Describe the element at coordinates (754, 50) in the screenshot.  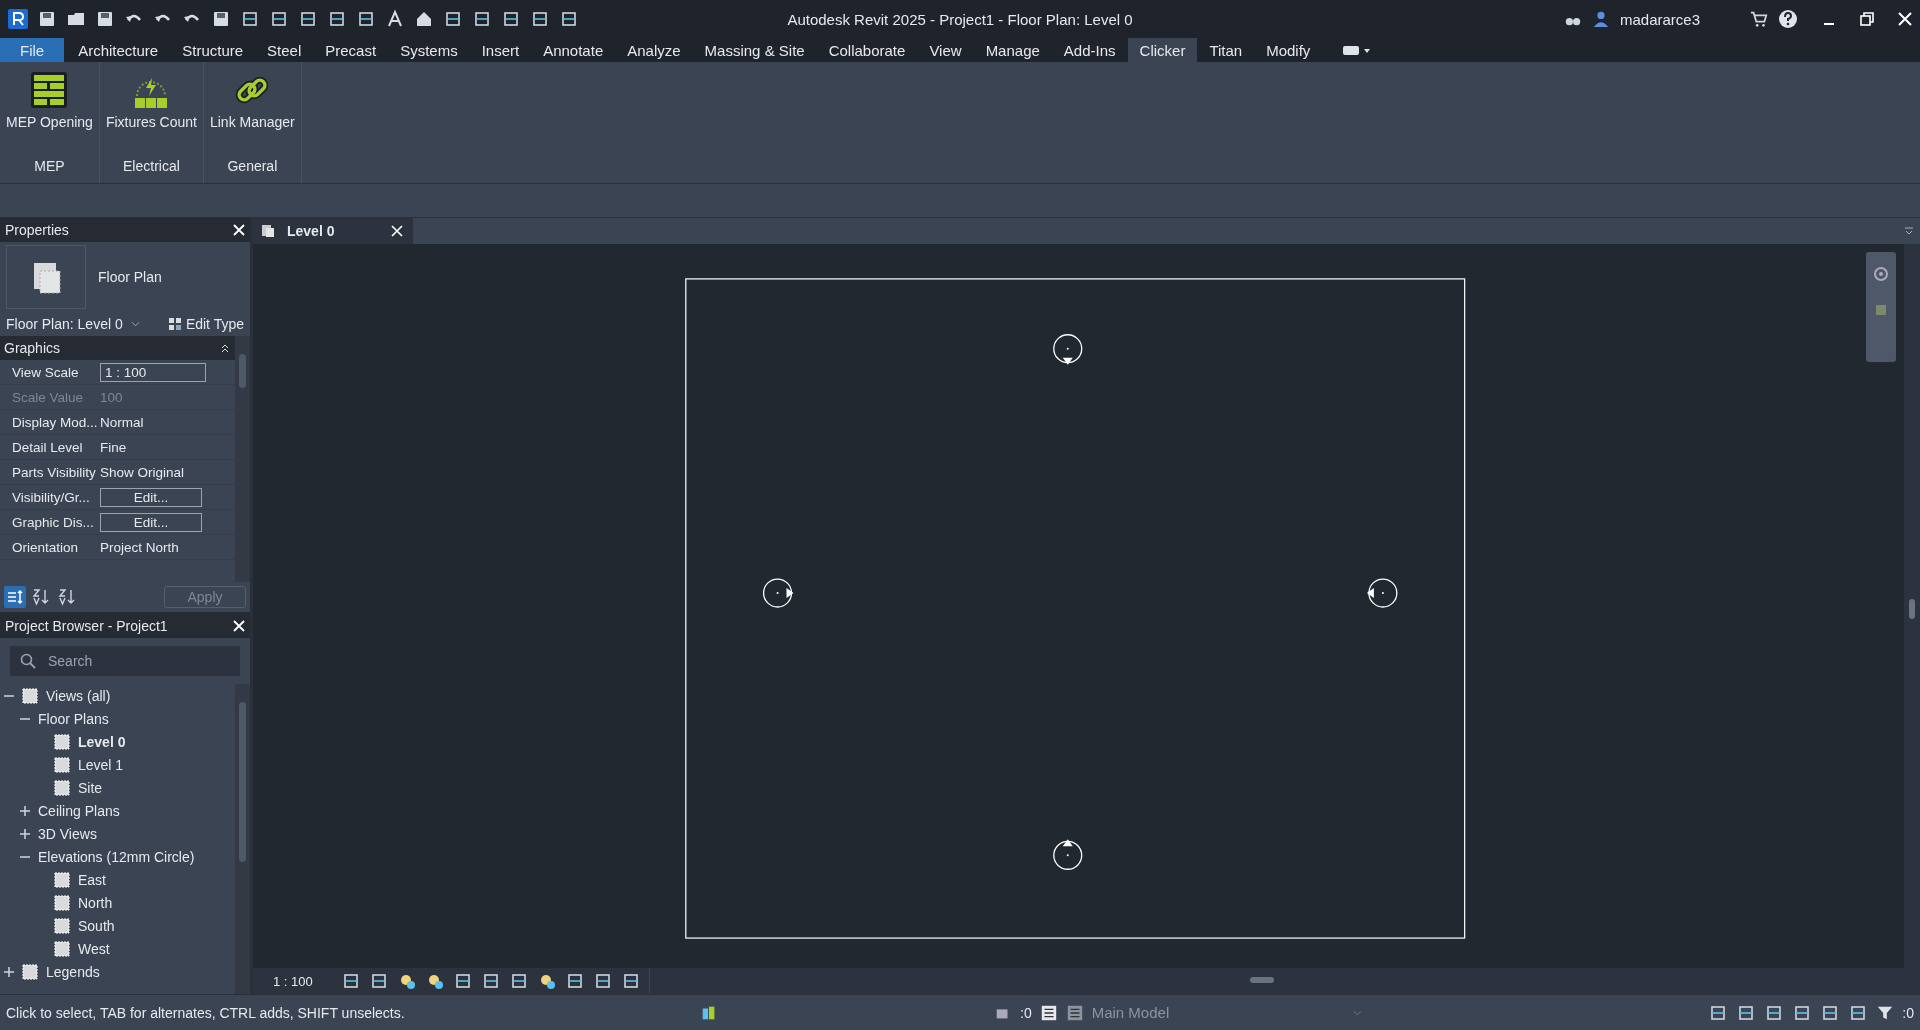
I see `ribbon-tab: Massing & Site` at that location.